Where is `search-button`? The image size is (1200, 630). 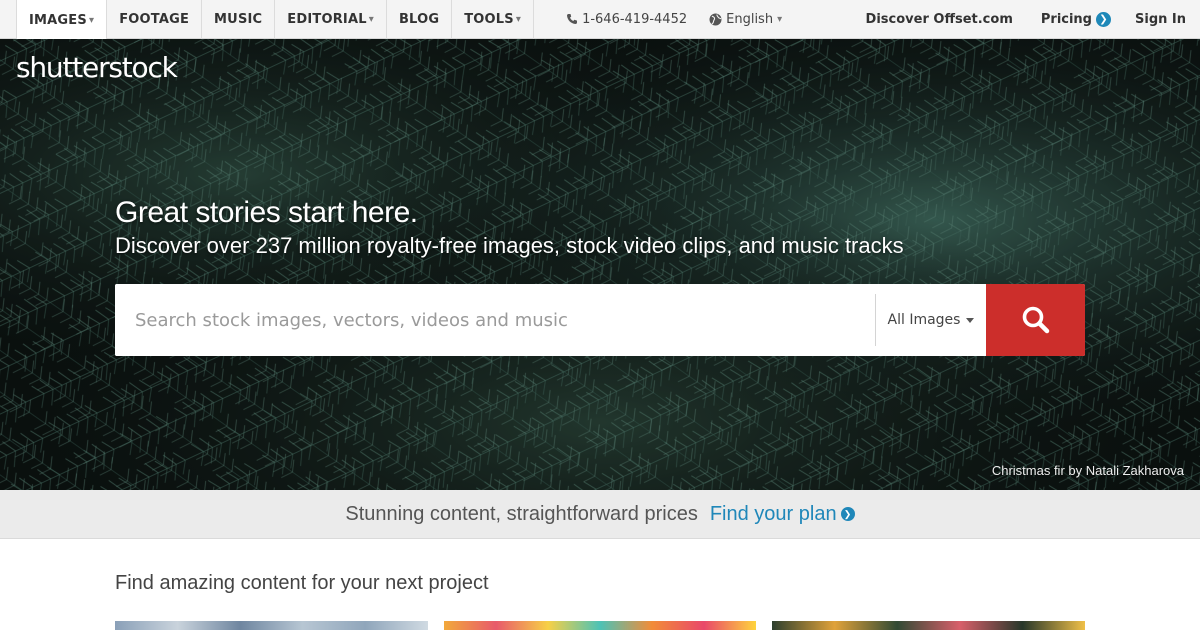 search-button is located at coordinates (1035, 320).